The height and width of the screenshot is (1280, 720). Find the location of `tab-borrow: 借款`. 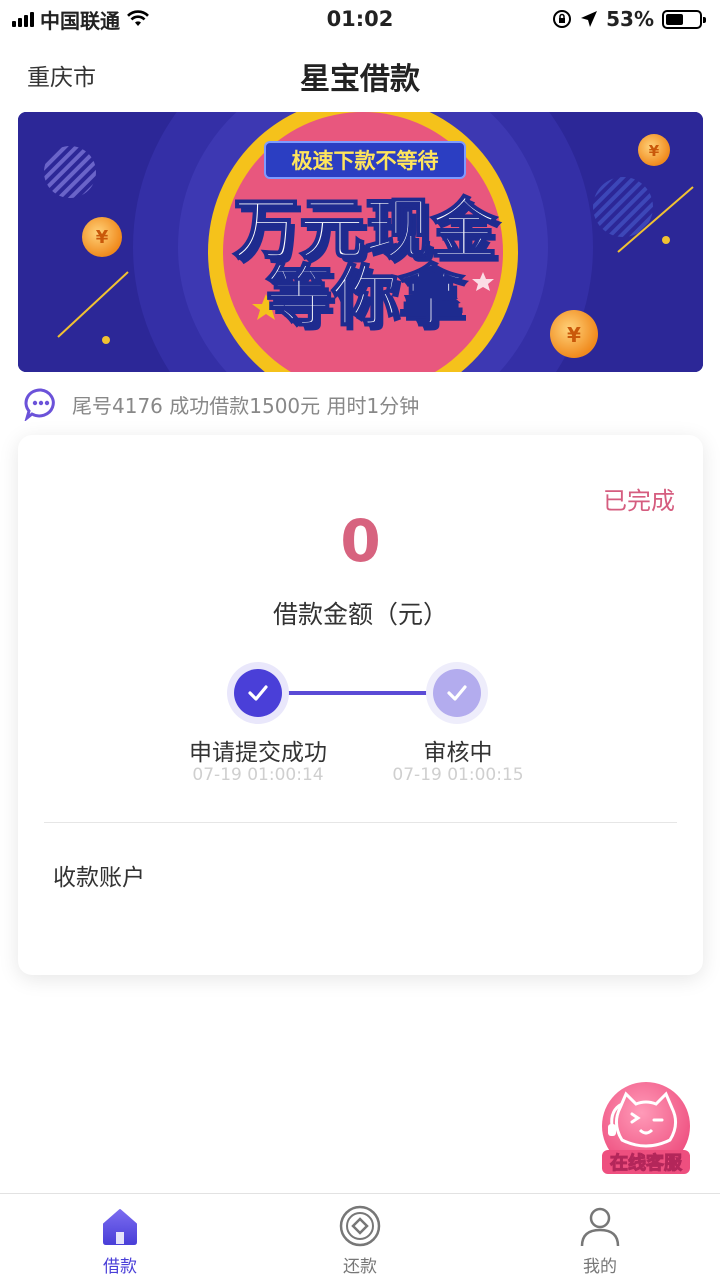

tab-borrow: 借款 is located at coordinates (120, 1237).